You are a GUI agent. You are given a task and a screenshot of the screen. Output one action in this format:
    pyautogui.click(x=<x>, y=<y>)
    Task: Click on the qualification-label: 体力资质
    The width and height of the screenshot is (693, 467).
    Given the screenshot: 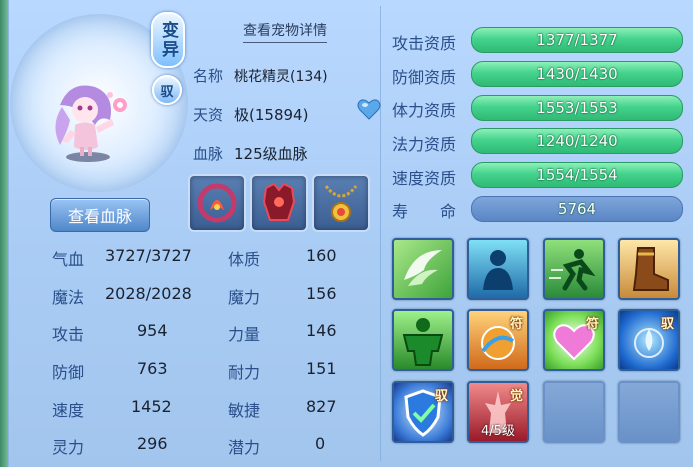 What is the action you would take?
    pyautogui.click(x=424, y=110)
    